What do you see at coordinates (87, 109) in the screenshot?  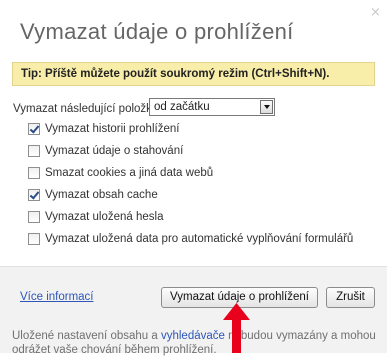 I see `range-label: Vymazat následující položky:` at bounding box center [87, 109].